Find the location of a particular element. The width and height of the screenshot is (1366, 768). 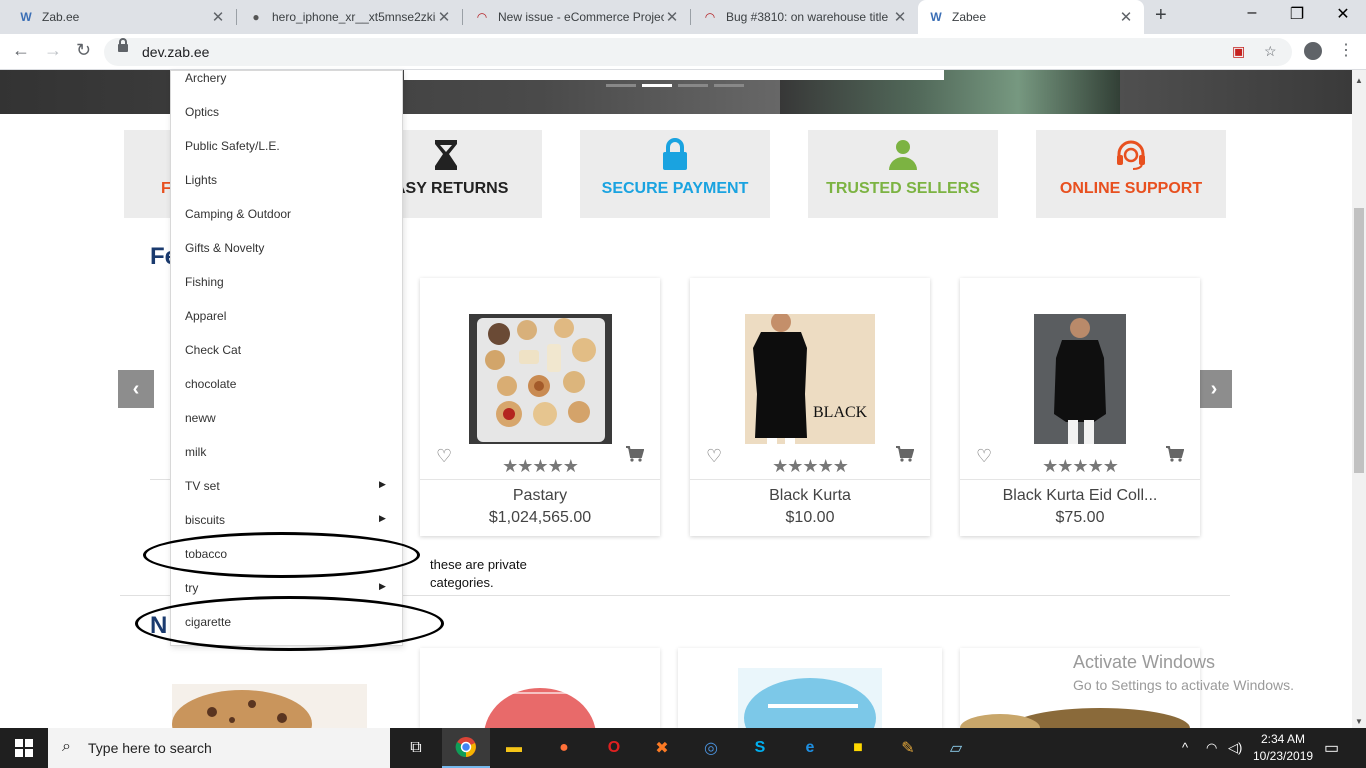

category-item-optics: Optics is located at coordinates (202, 112).